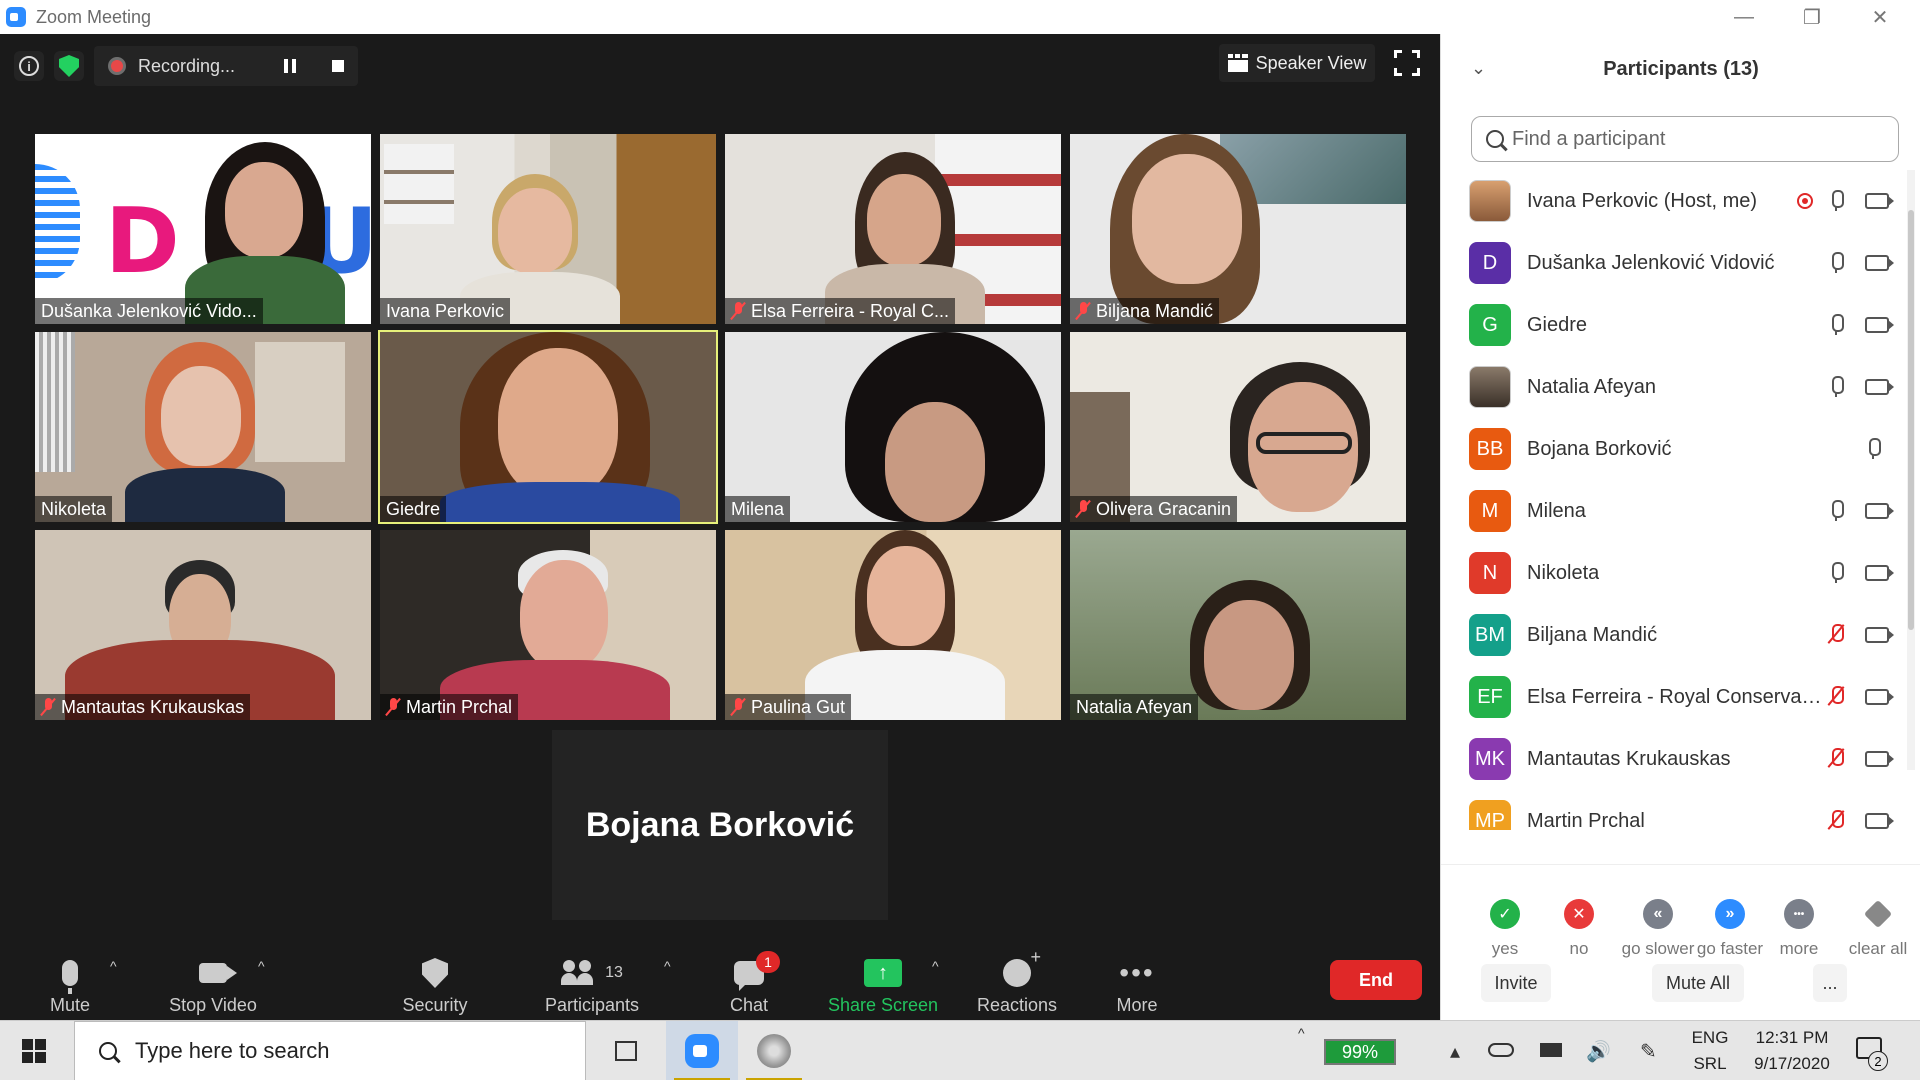  Describe the element at coordinates (1671, 263) in the screenshot. I see `participant-row: D Dušanka Jelenković Vidović` at that location.